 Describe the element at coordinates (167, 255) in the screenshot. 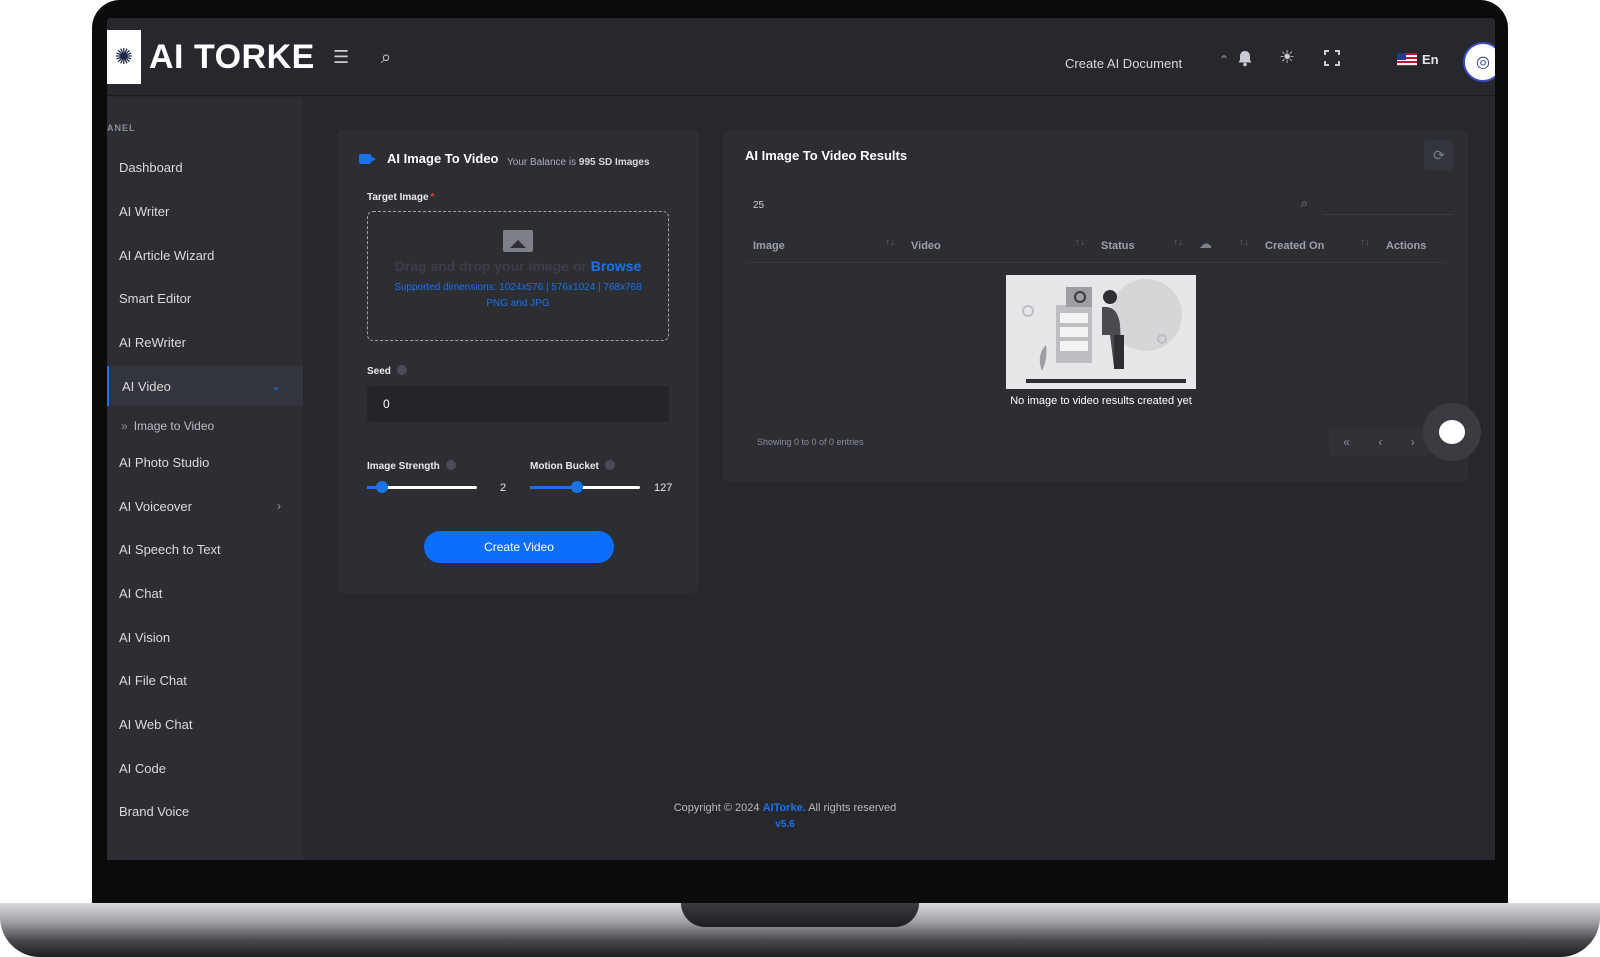

I see `sidebar-item-label: AI Article Wizard` at that location.